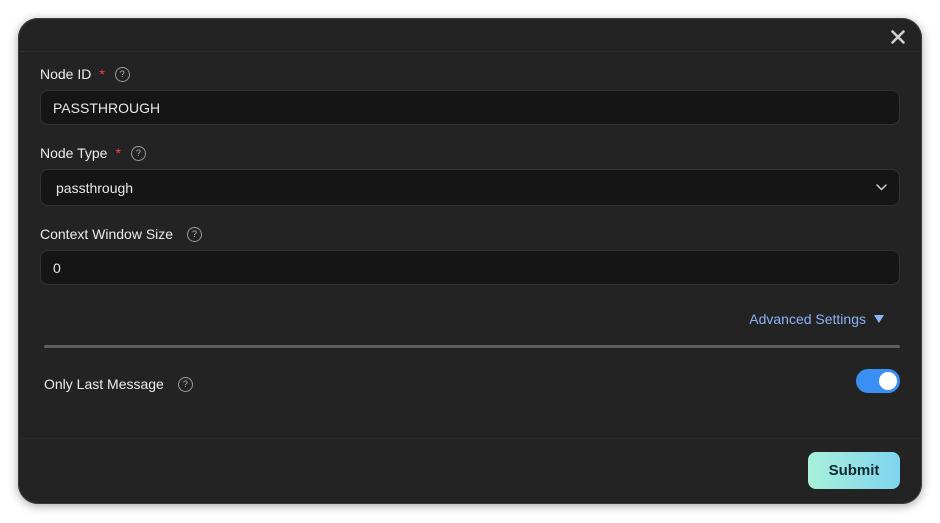 This screenshot has height=523, width=940. Describe the element at coordinates (66, 74) in the screenshot. I see `node-id-label-text: Node ID` at that location.